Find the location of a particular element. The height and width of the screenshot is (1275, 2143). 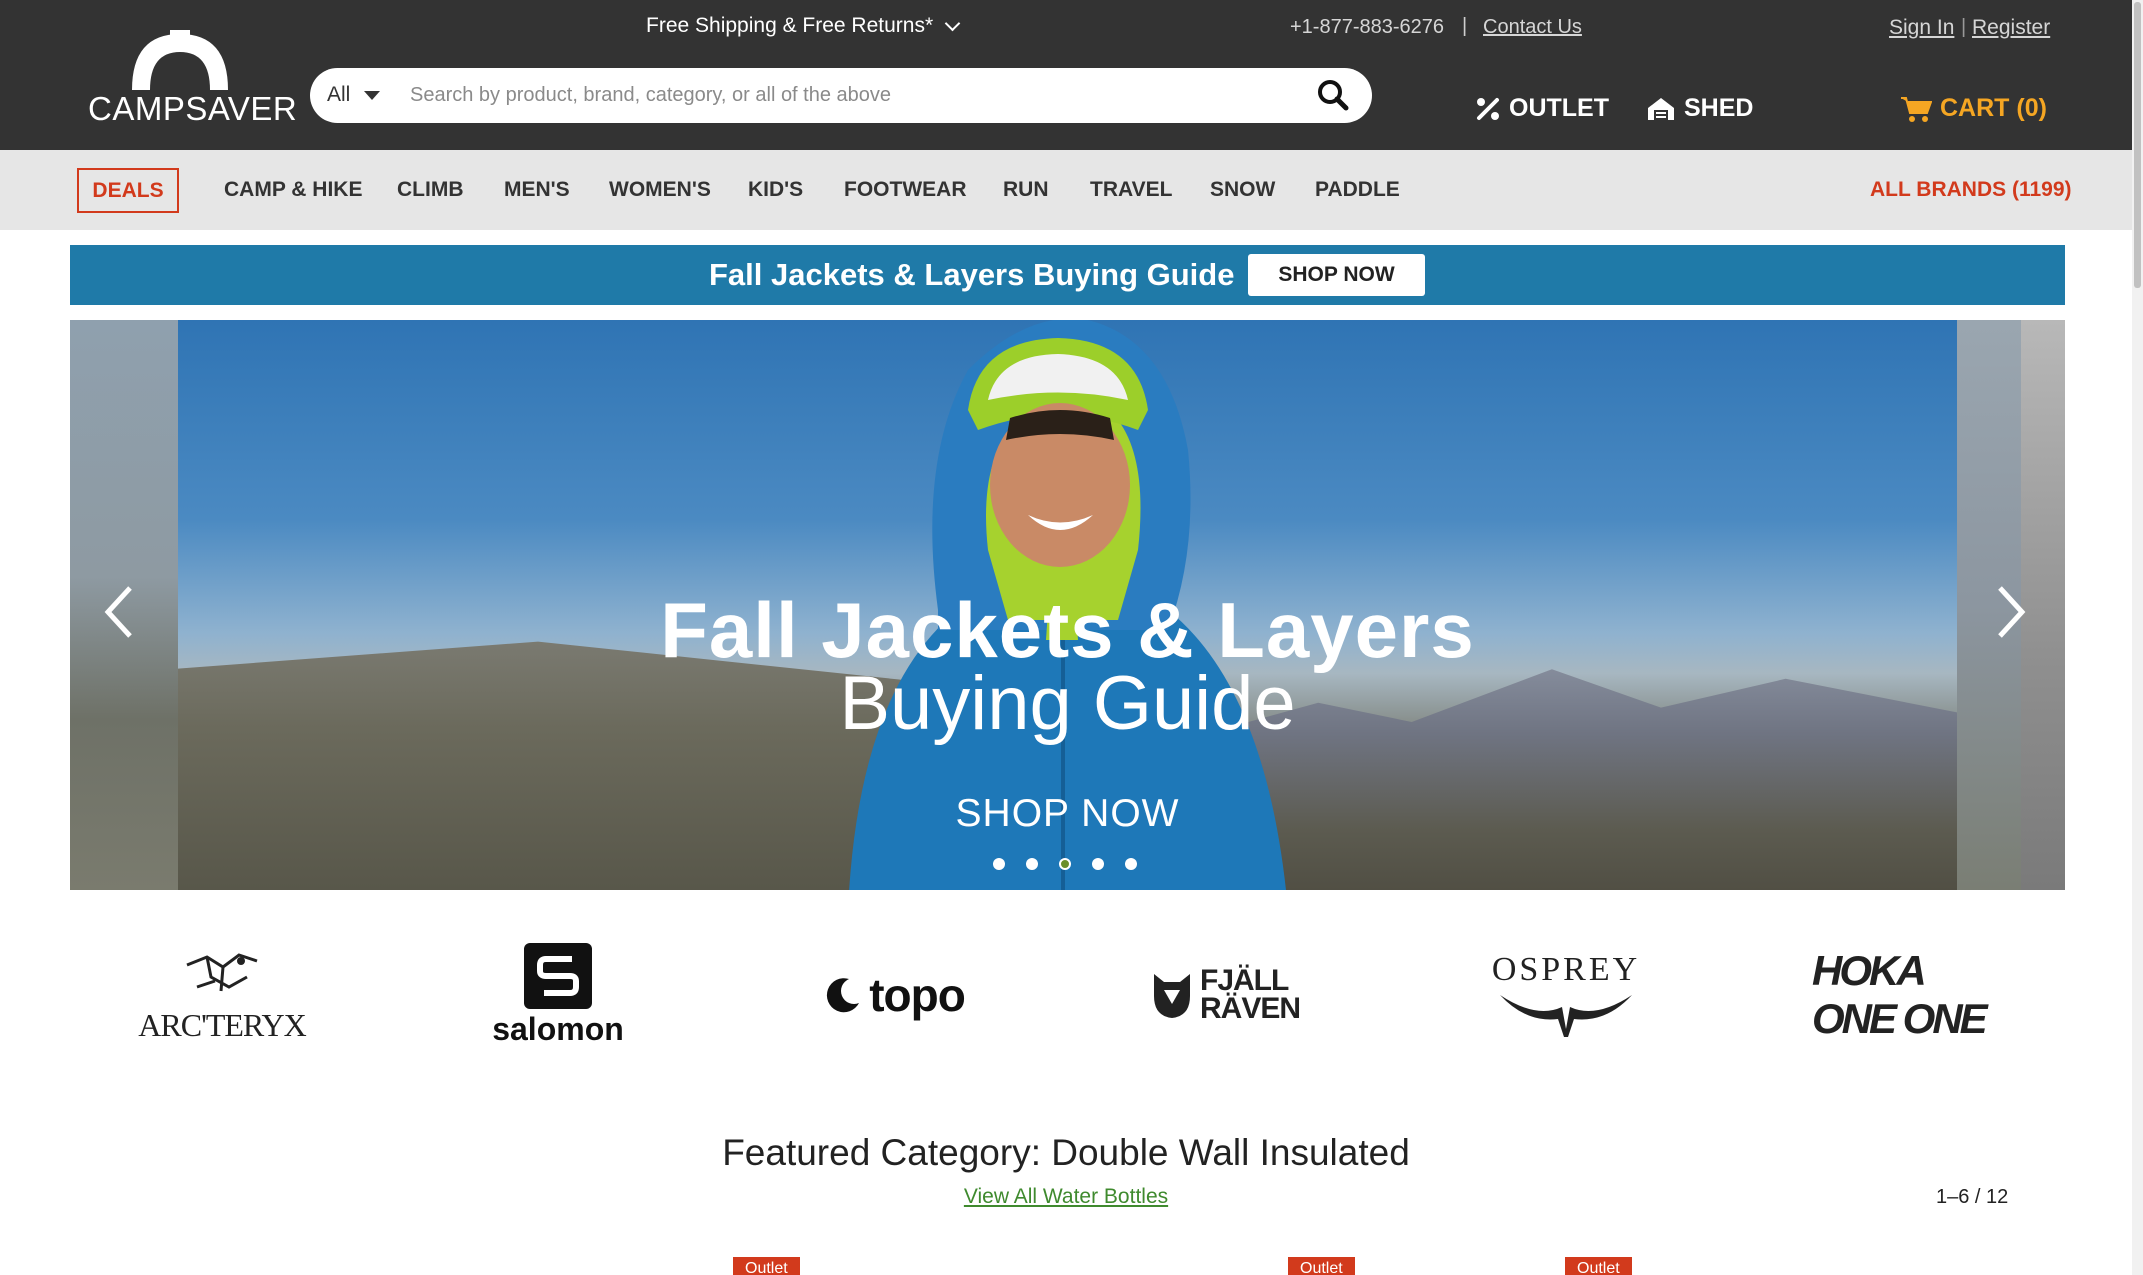

brand-hoka: HOKA ONE ONE is located at coordinates (1902, 995).